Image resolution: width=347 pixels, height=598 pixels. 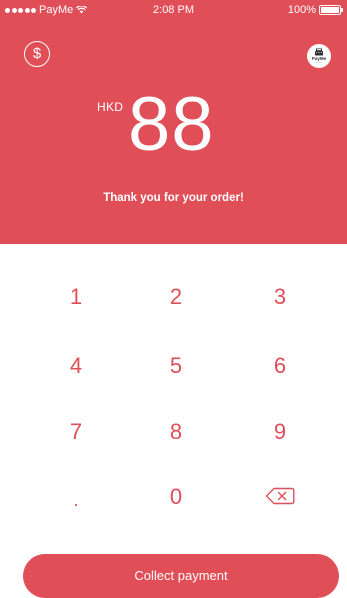 I want to click on status-bar: PayMe 2:08 PM 100%, so click(x=173, y=10).